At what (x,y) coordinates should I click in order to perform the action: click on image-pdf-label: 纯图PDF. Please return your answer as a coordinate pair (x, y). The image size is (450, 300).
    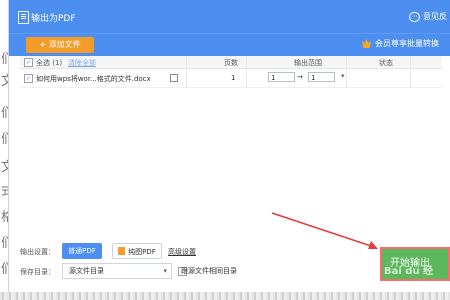
    Looking at the image, I should click on (142, 252).